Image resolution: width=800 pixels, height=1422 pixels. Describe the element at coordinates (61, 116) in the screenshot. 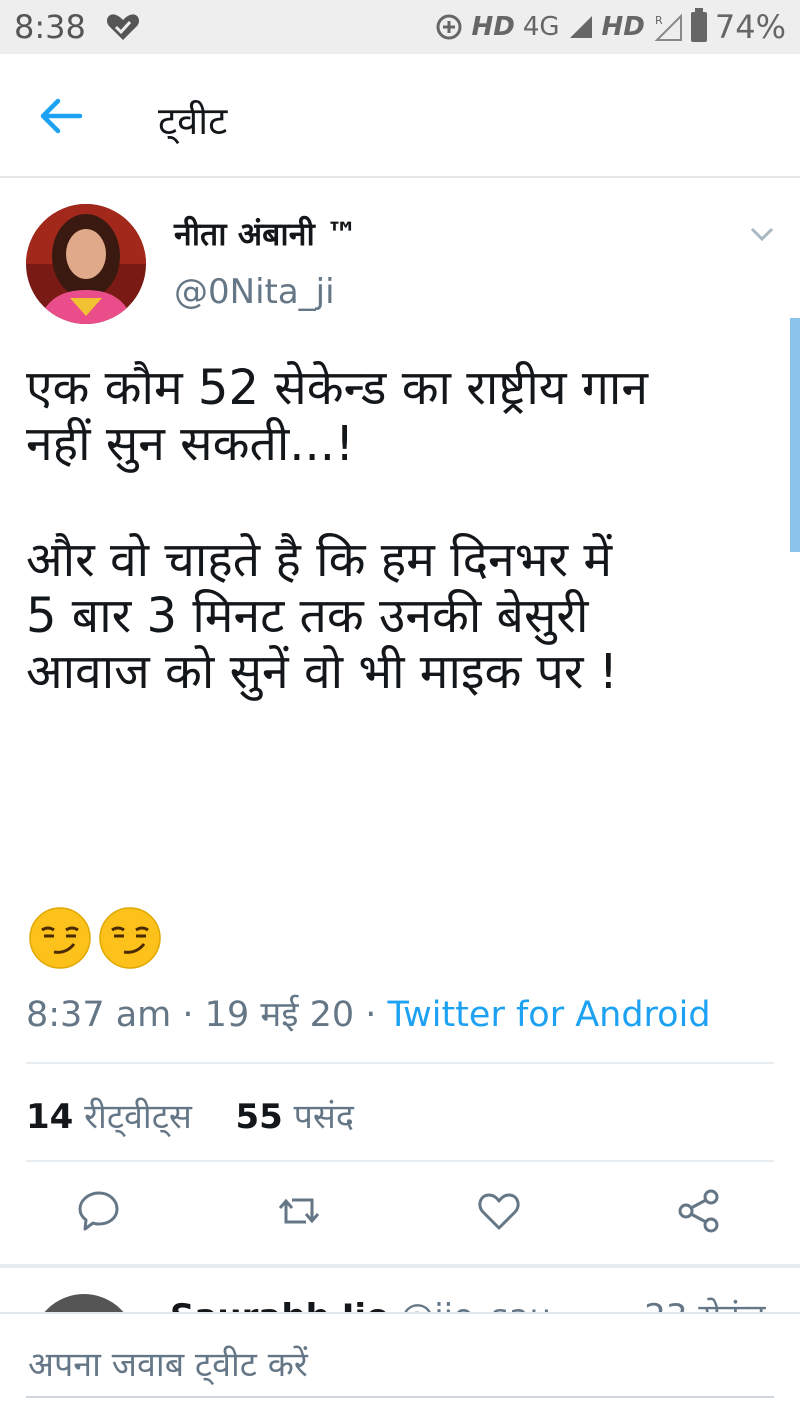

I see `arrow-left-icon` at that location.